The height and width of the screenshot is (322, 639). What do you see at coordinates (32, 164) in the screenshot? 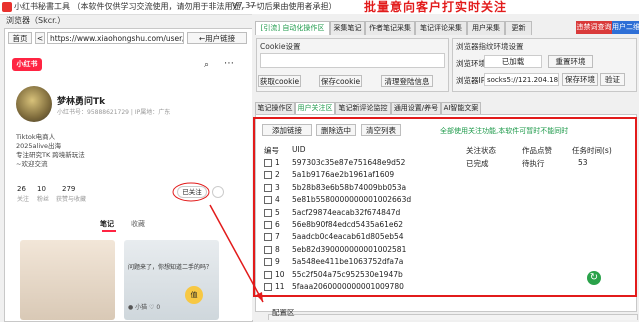
I see `profile-bio-line: ~欢迎交流` at bounding box center [32, 164].